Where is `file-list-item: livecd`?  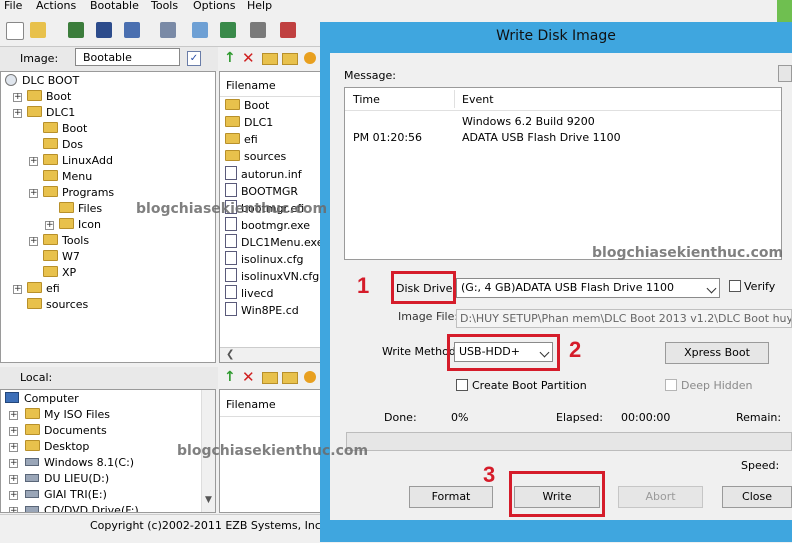 file-list-item: livecd is located at coordinates (249, 293).